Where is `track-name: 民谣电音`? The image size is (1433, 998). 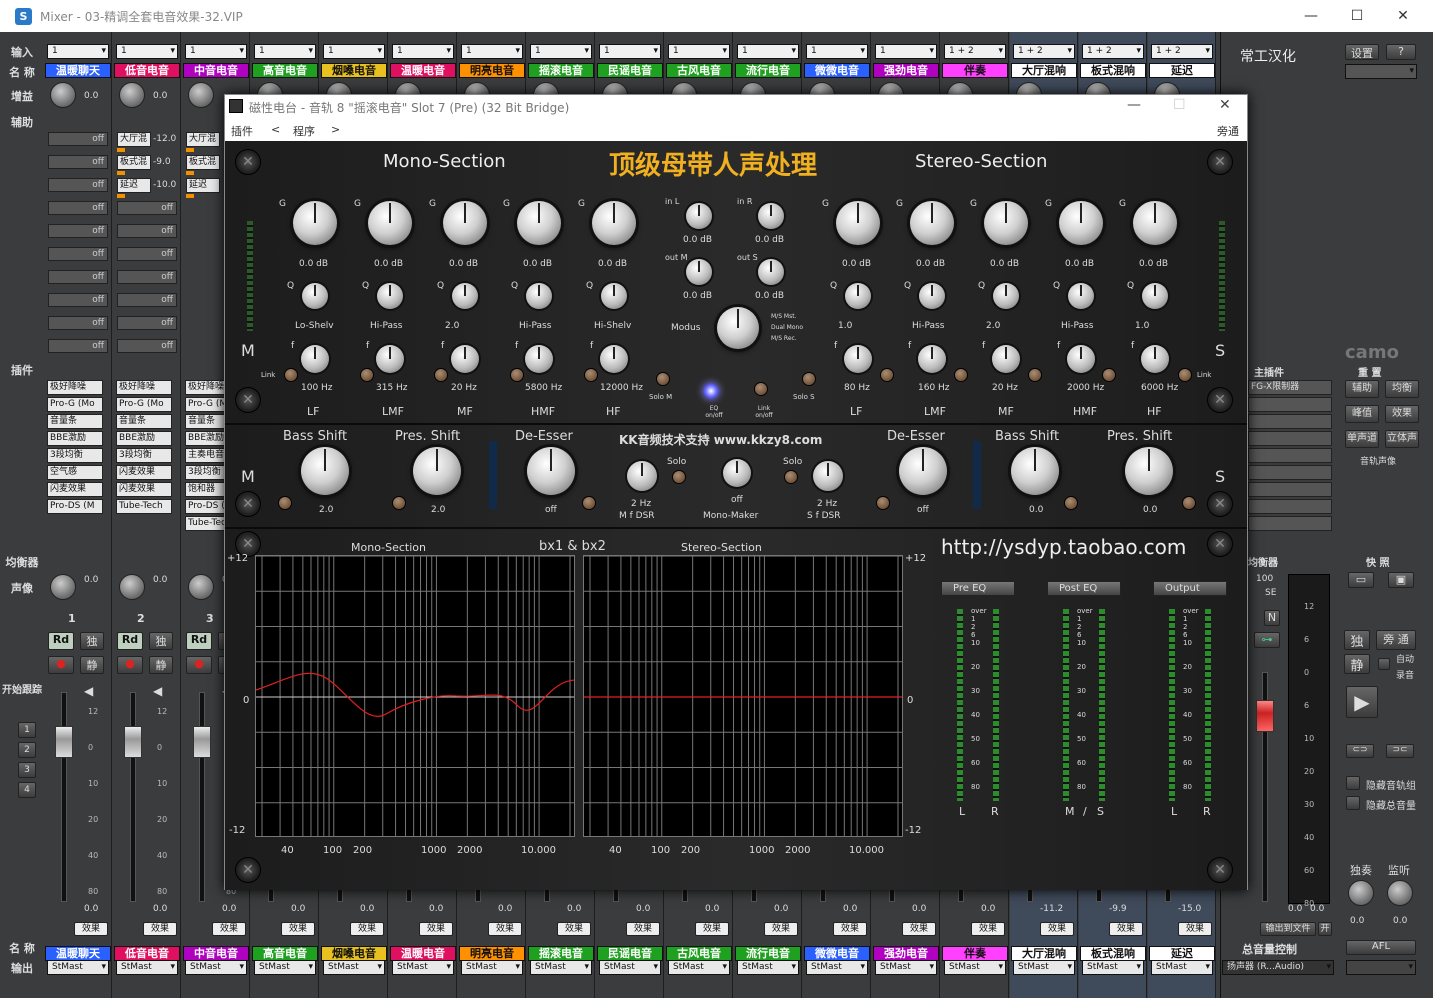
track-name: 民谣电音 is located at coordinates (630, 70).